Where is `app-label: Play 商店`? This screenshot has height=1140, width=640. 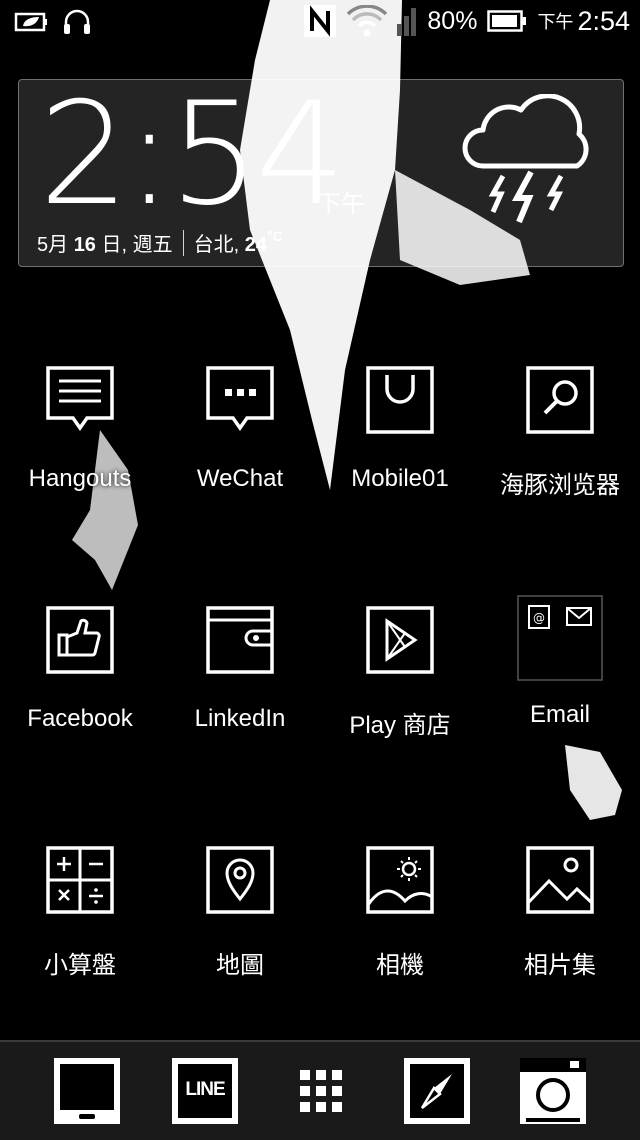
app-label: Play 商店 is located at coordinates (400, 725).